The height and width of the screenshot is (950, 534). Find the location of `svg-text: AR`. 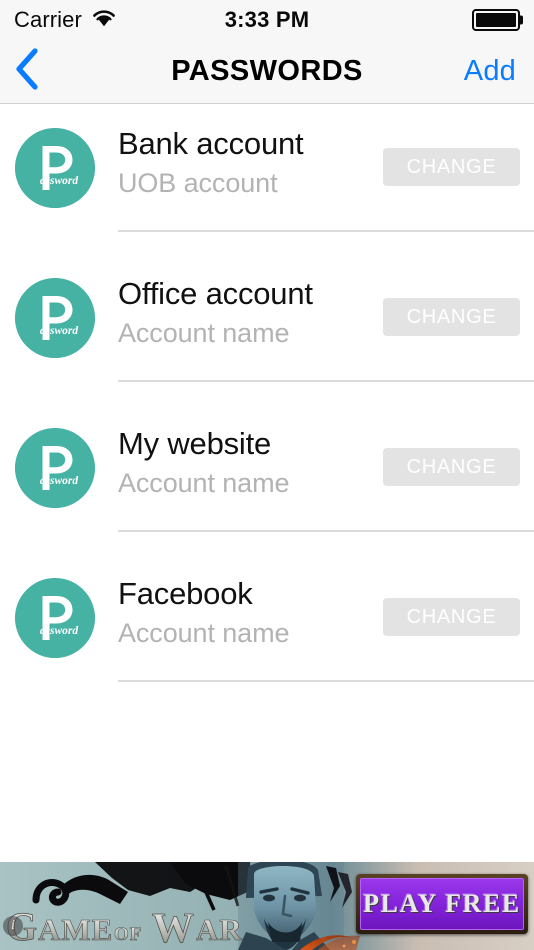

svg-text: AR is located at coordinates (219, 929).